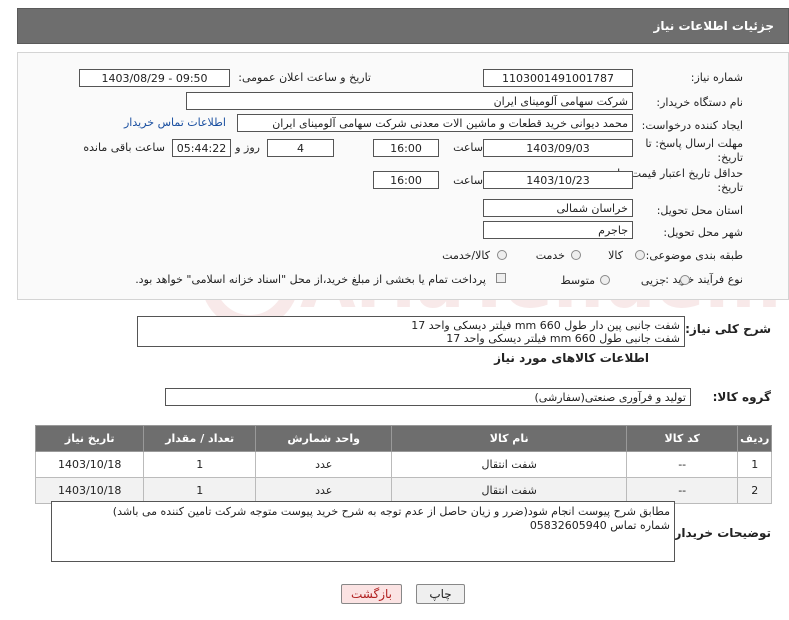 Image resolution: width=789 pixels, height=620 pixels. What do you see at coordinates (704, 279) in the screenshot?
I see `purchase-type-label: نوع فرآیند خرید :` at bounding box center [704, 279].